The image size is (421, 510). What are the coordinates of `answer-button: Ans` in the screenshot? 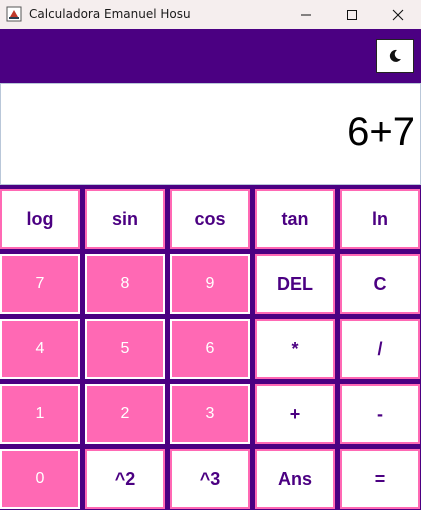 It's located at (295, 479).